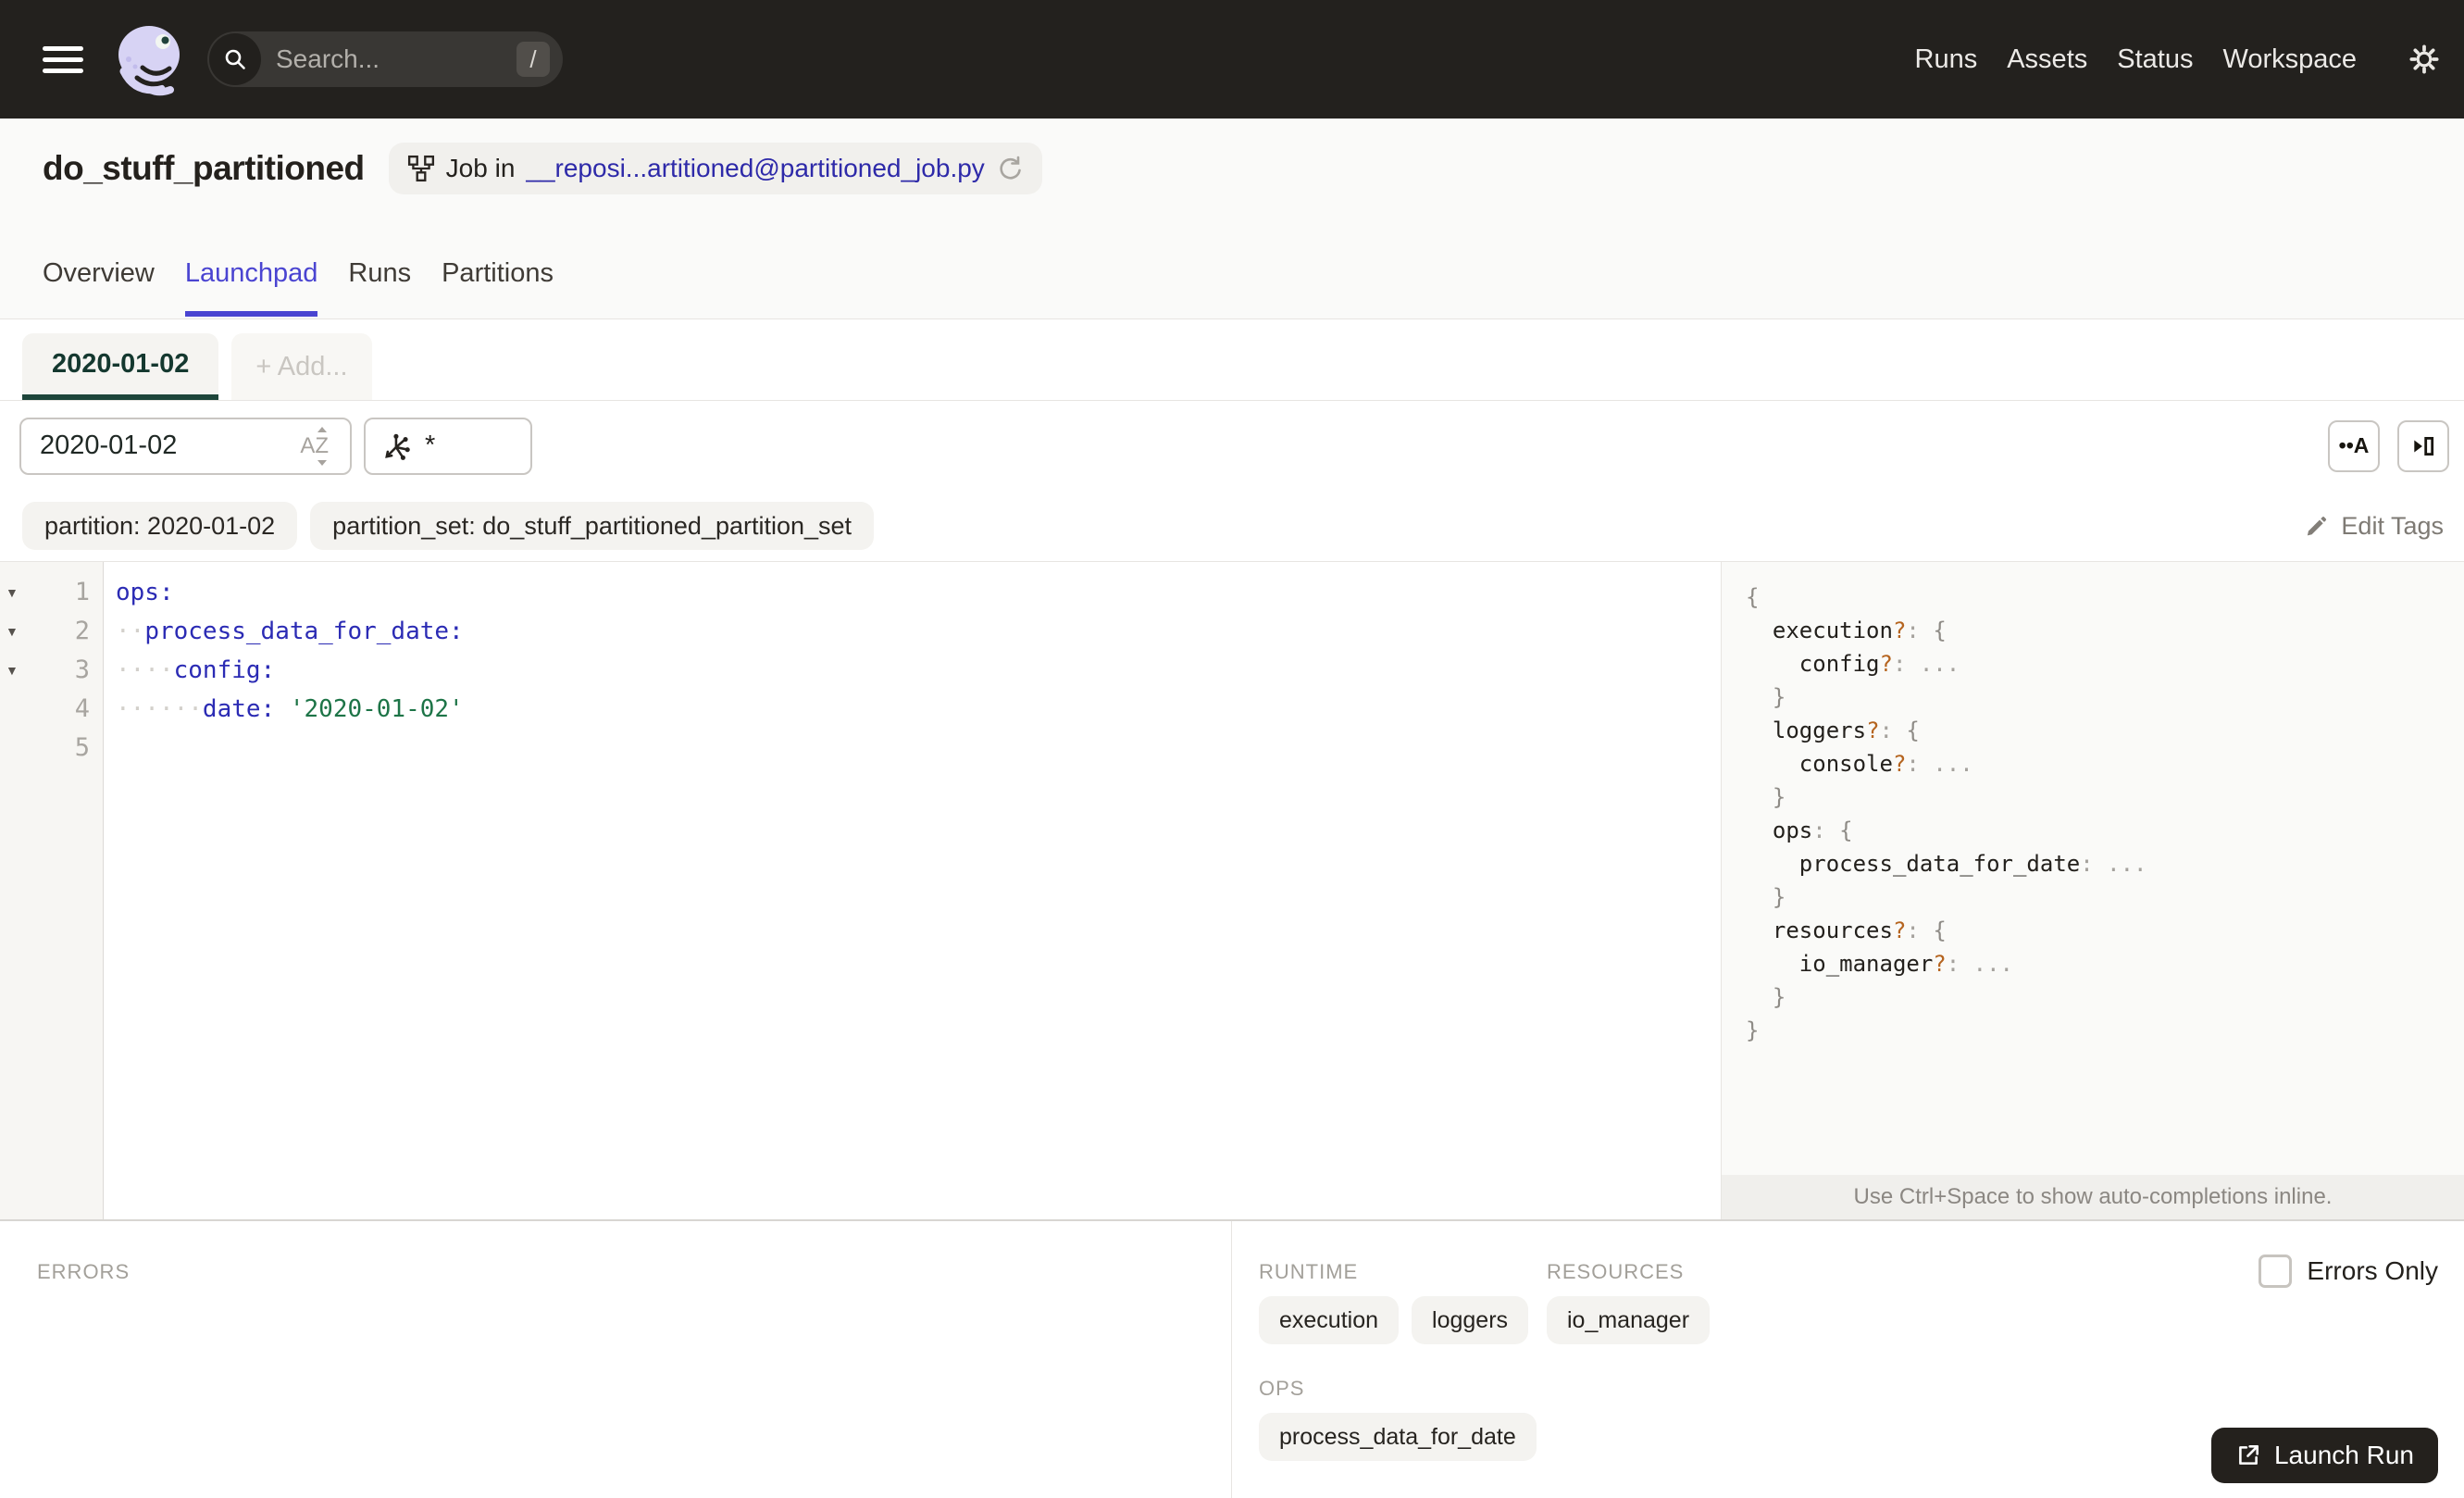  What do you see at coordinates (1753, 597) in the screenshot?
I see `schema-line: {` at bounding box center [1753, 597].